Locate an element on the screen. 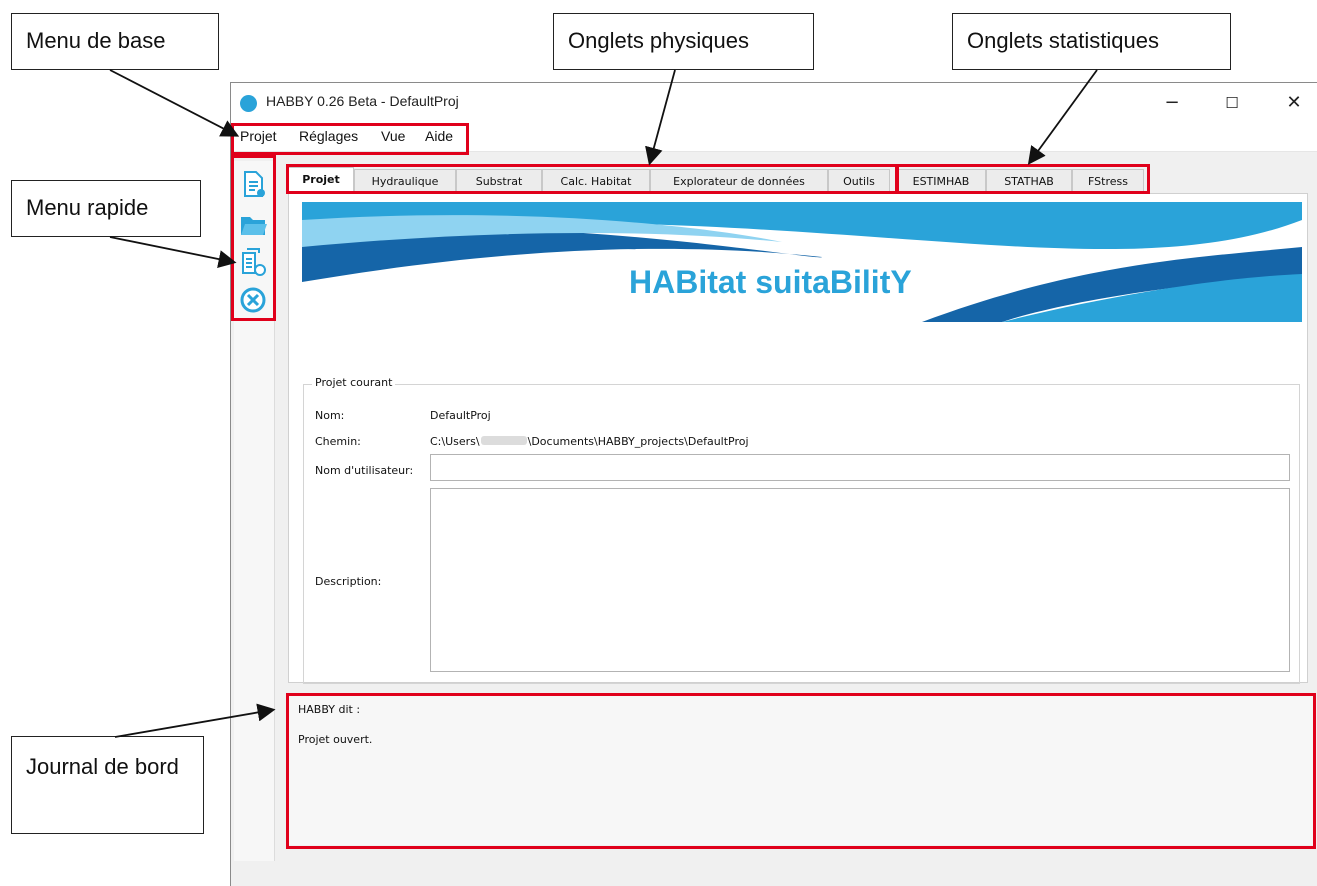 The image size is (1317, 886). close-project-icon is located at coordinates (253, 300).